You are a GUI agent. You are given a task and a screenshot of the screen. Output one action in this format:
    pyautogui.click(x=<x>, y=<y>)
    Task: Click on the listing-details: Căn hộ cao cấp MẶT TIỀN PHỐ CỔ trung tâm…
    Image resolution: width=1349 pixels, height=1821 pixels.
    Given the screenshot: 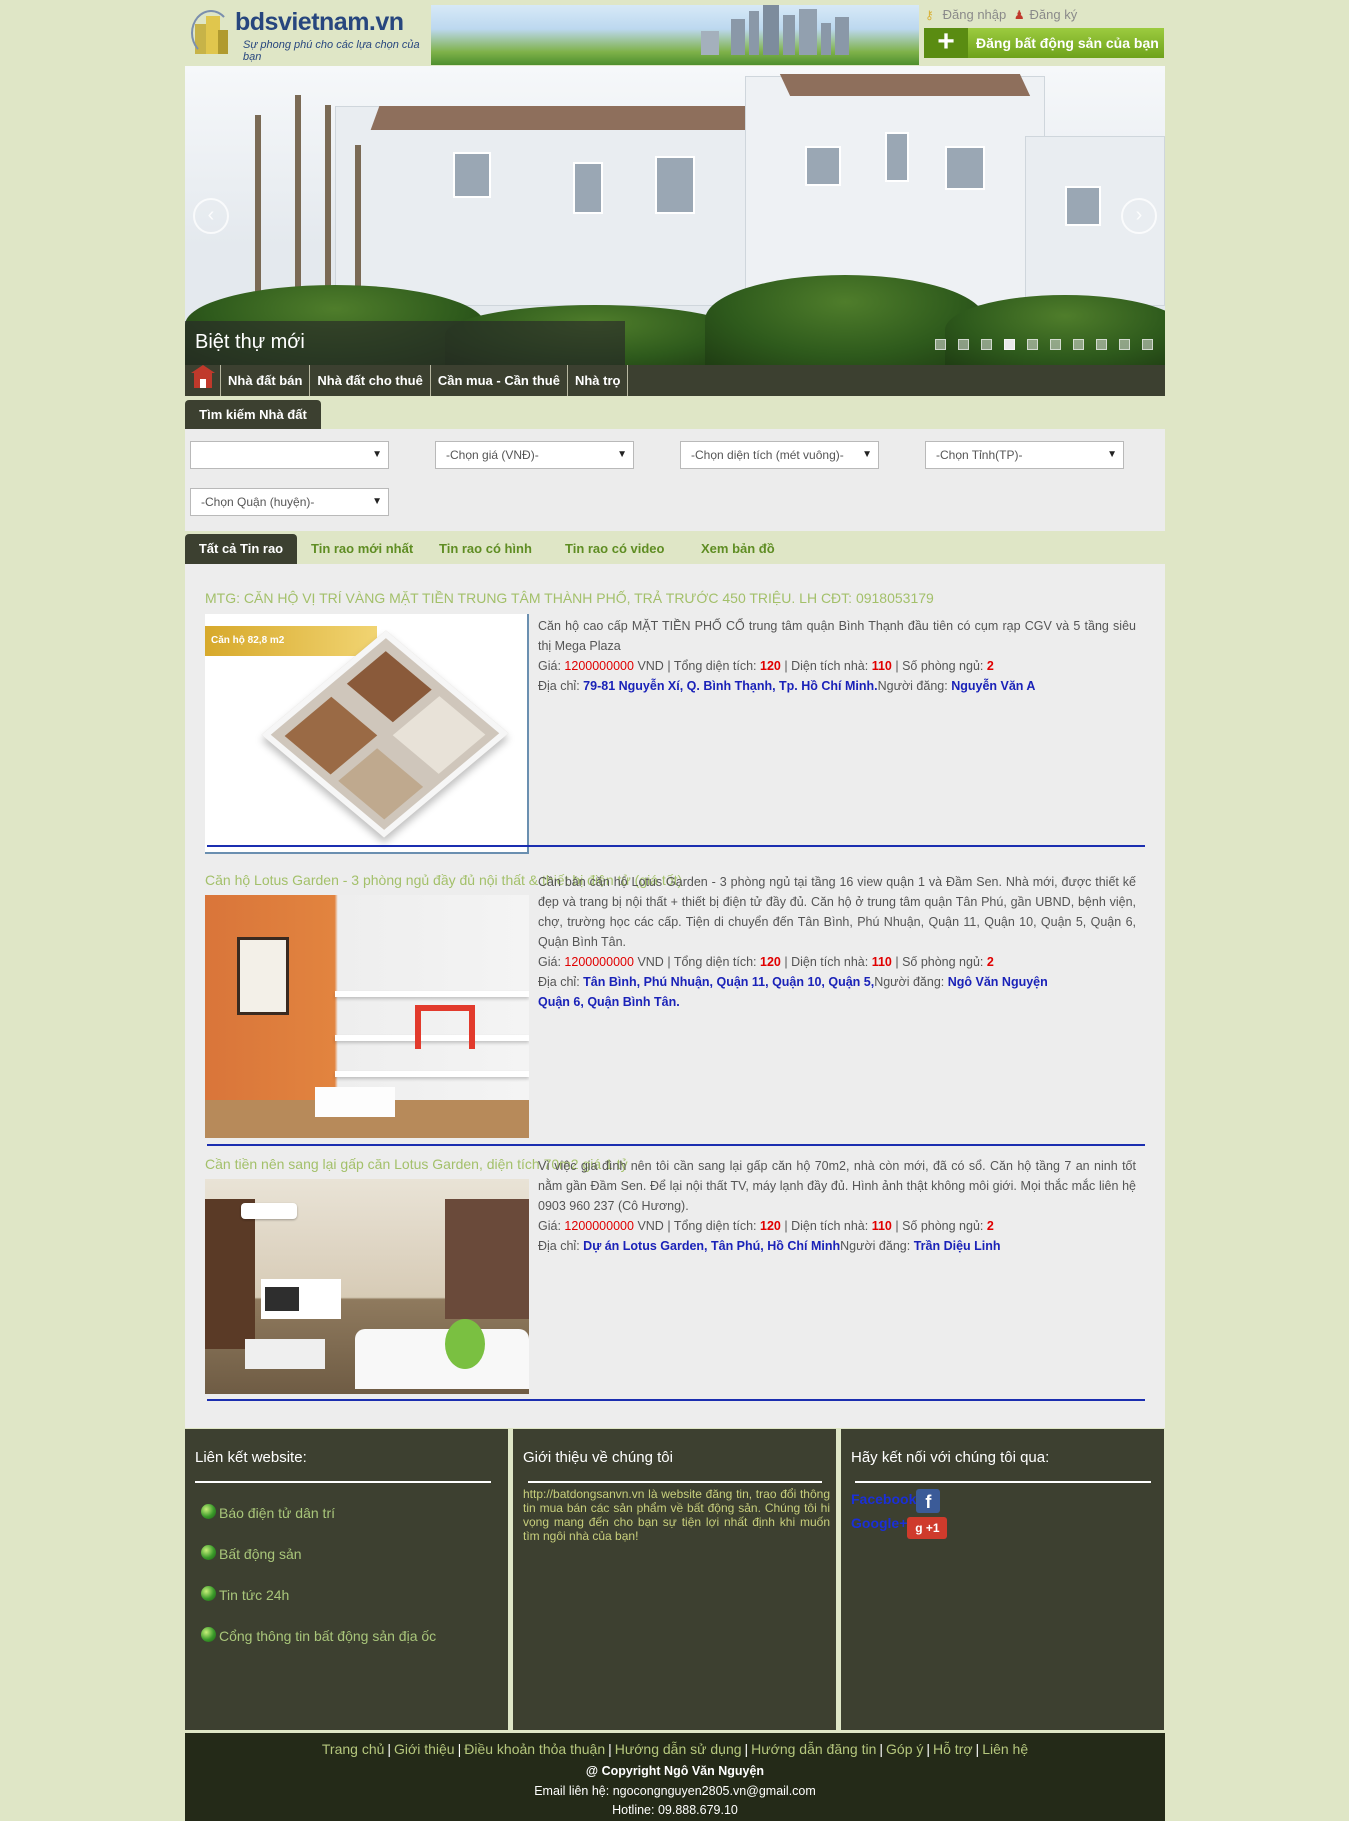 What is the action you would take?
    pyautogui.click(x=837, y=656)
    